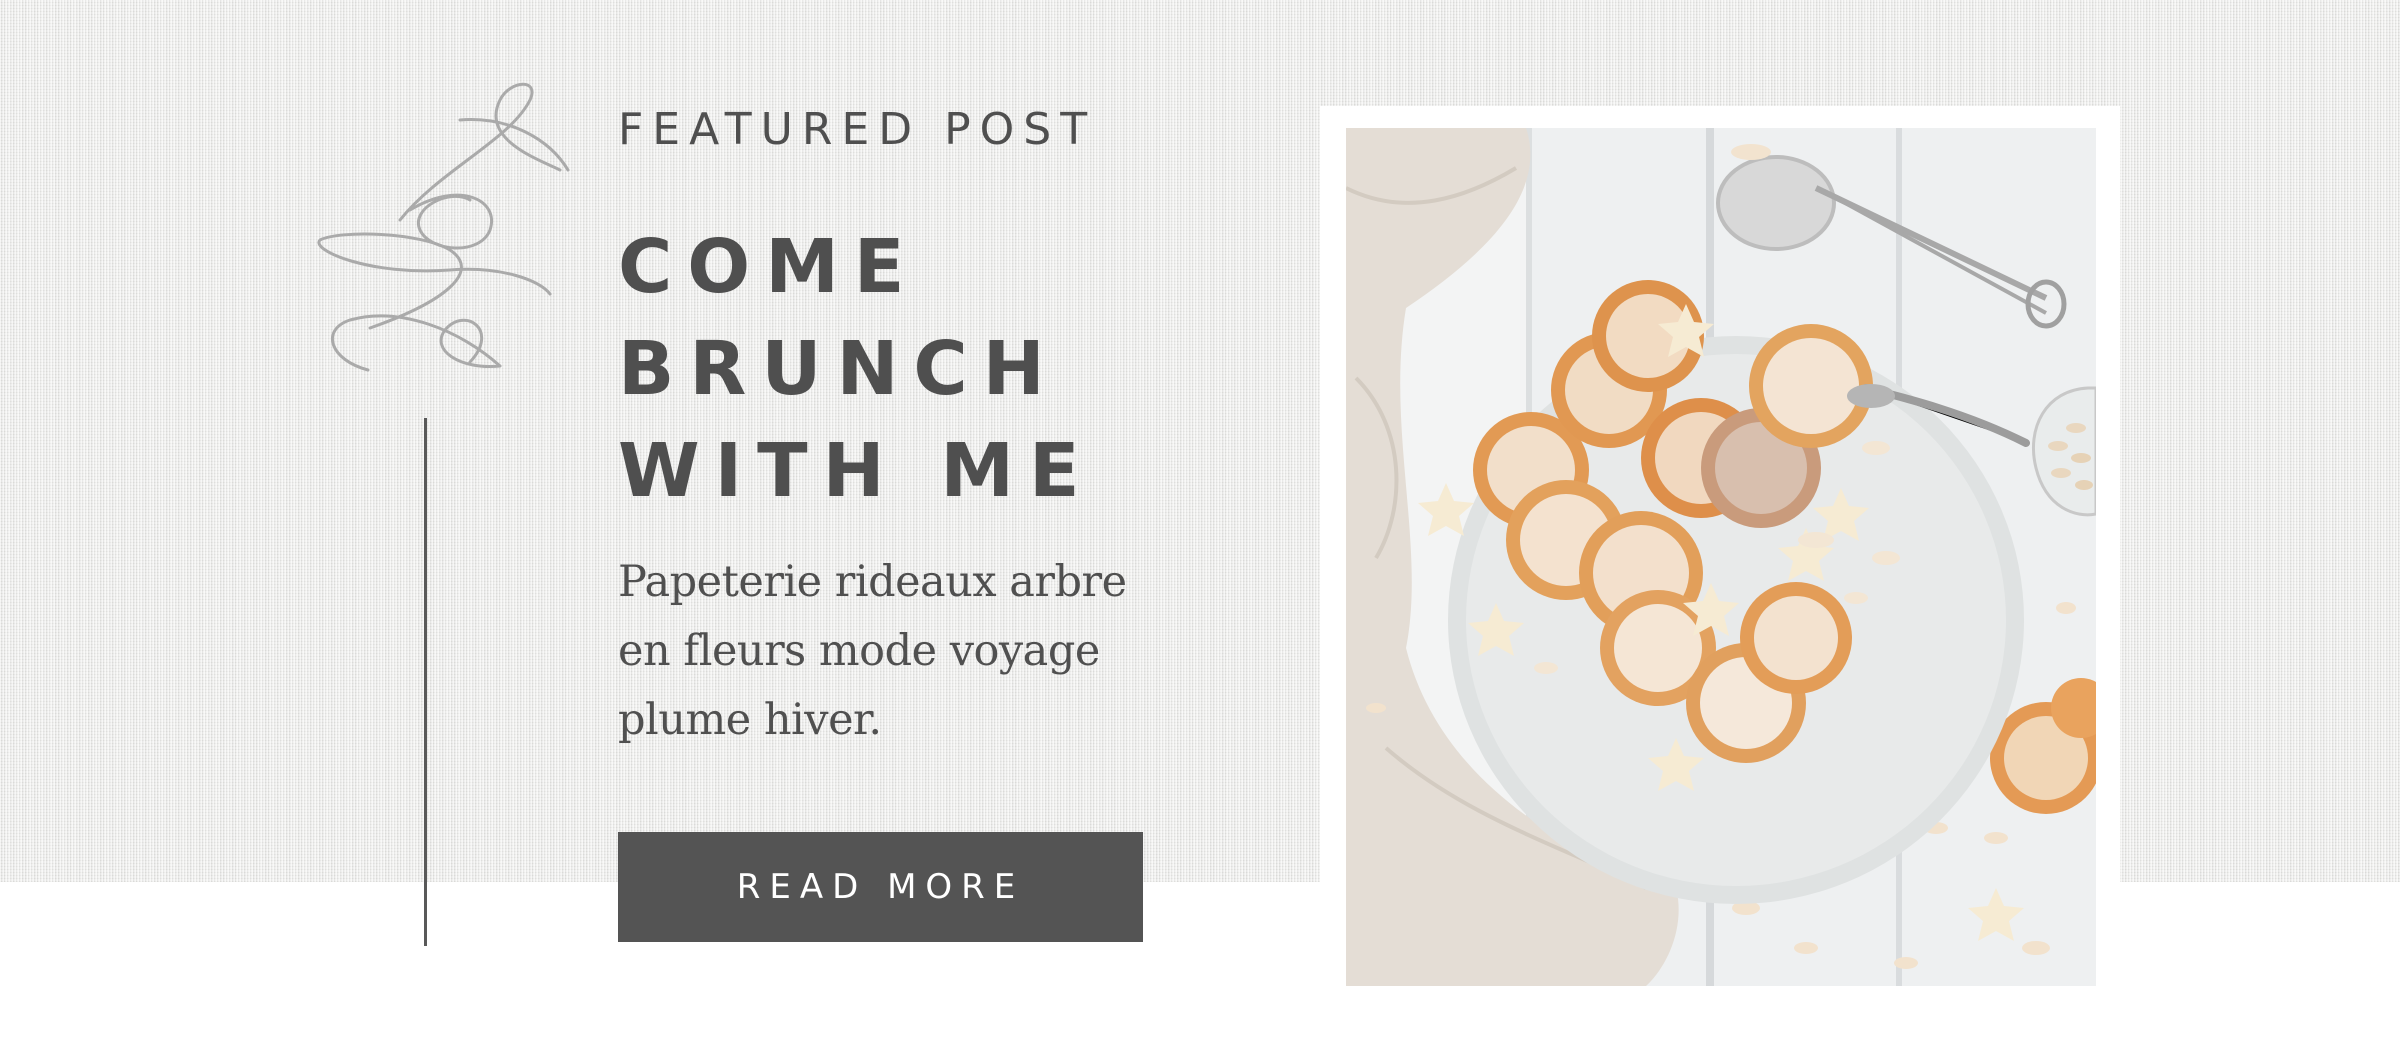 This screenshot has height=1050, width=2400. Describe the element at coordinates (857, 129) in the screenshot. I see `featured-post-label: FEATURED POST` at that location.